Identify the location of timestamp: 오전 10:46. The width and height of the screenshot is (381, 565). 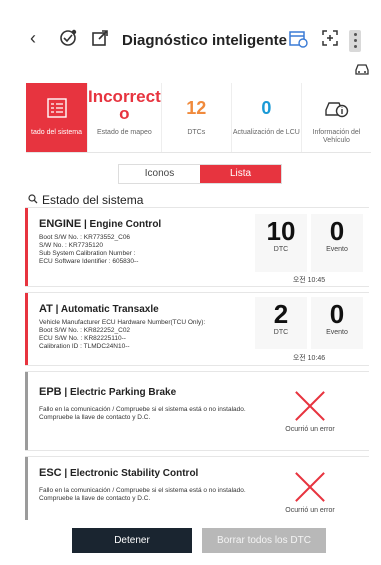
(309, 358).